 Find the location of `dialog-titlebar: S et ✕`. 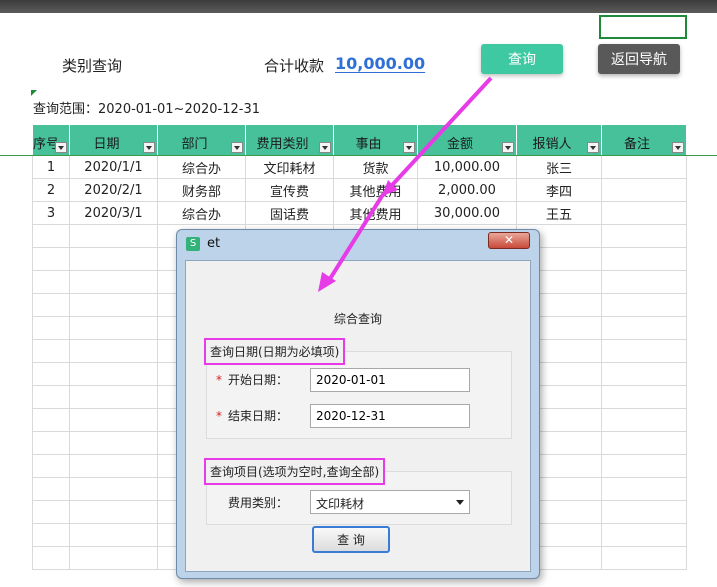

dialog-titlebar: S et ✕ is located at coordinates (358, 243).